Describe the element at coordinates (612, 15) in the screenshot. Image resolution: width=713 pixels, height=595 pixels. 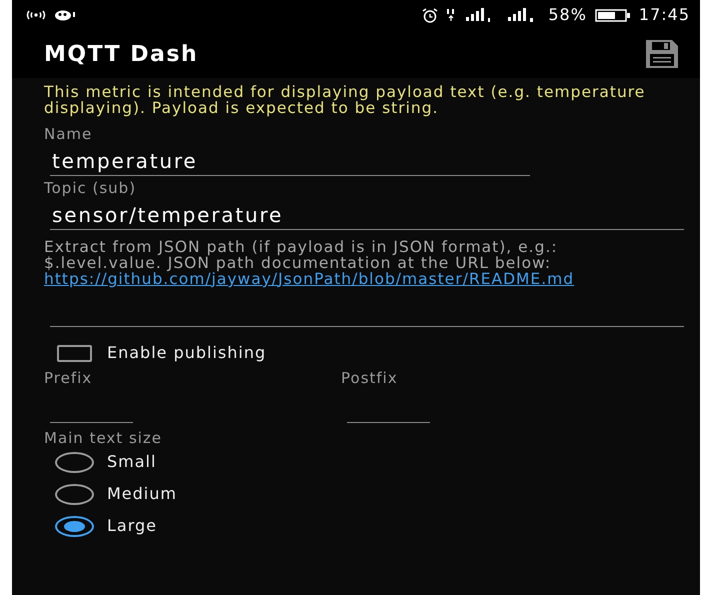
I see `battery-icon` at that location.